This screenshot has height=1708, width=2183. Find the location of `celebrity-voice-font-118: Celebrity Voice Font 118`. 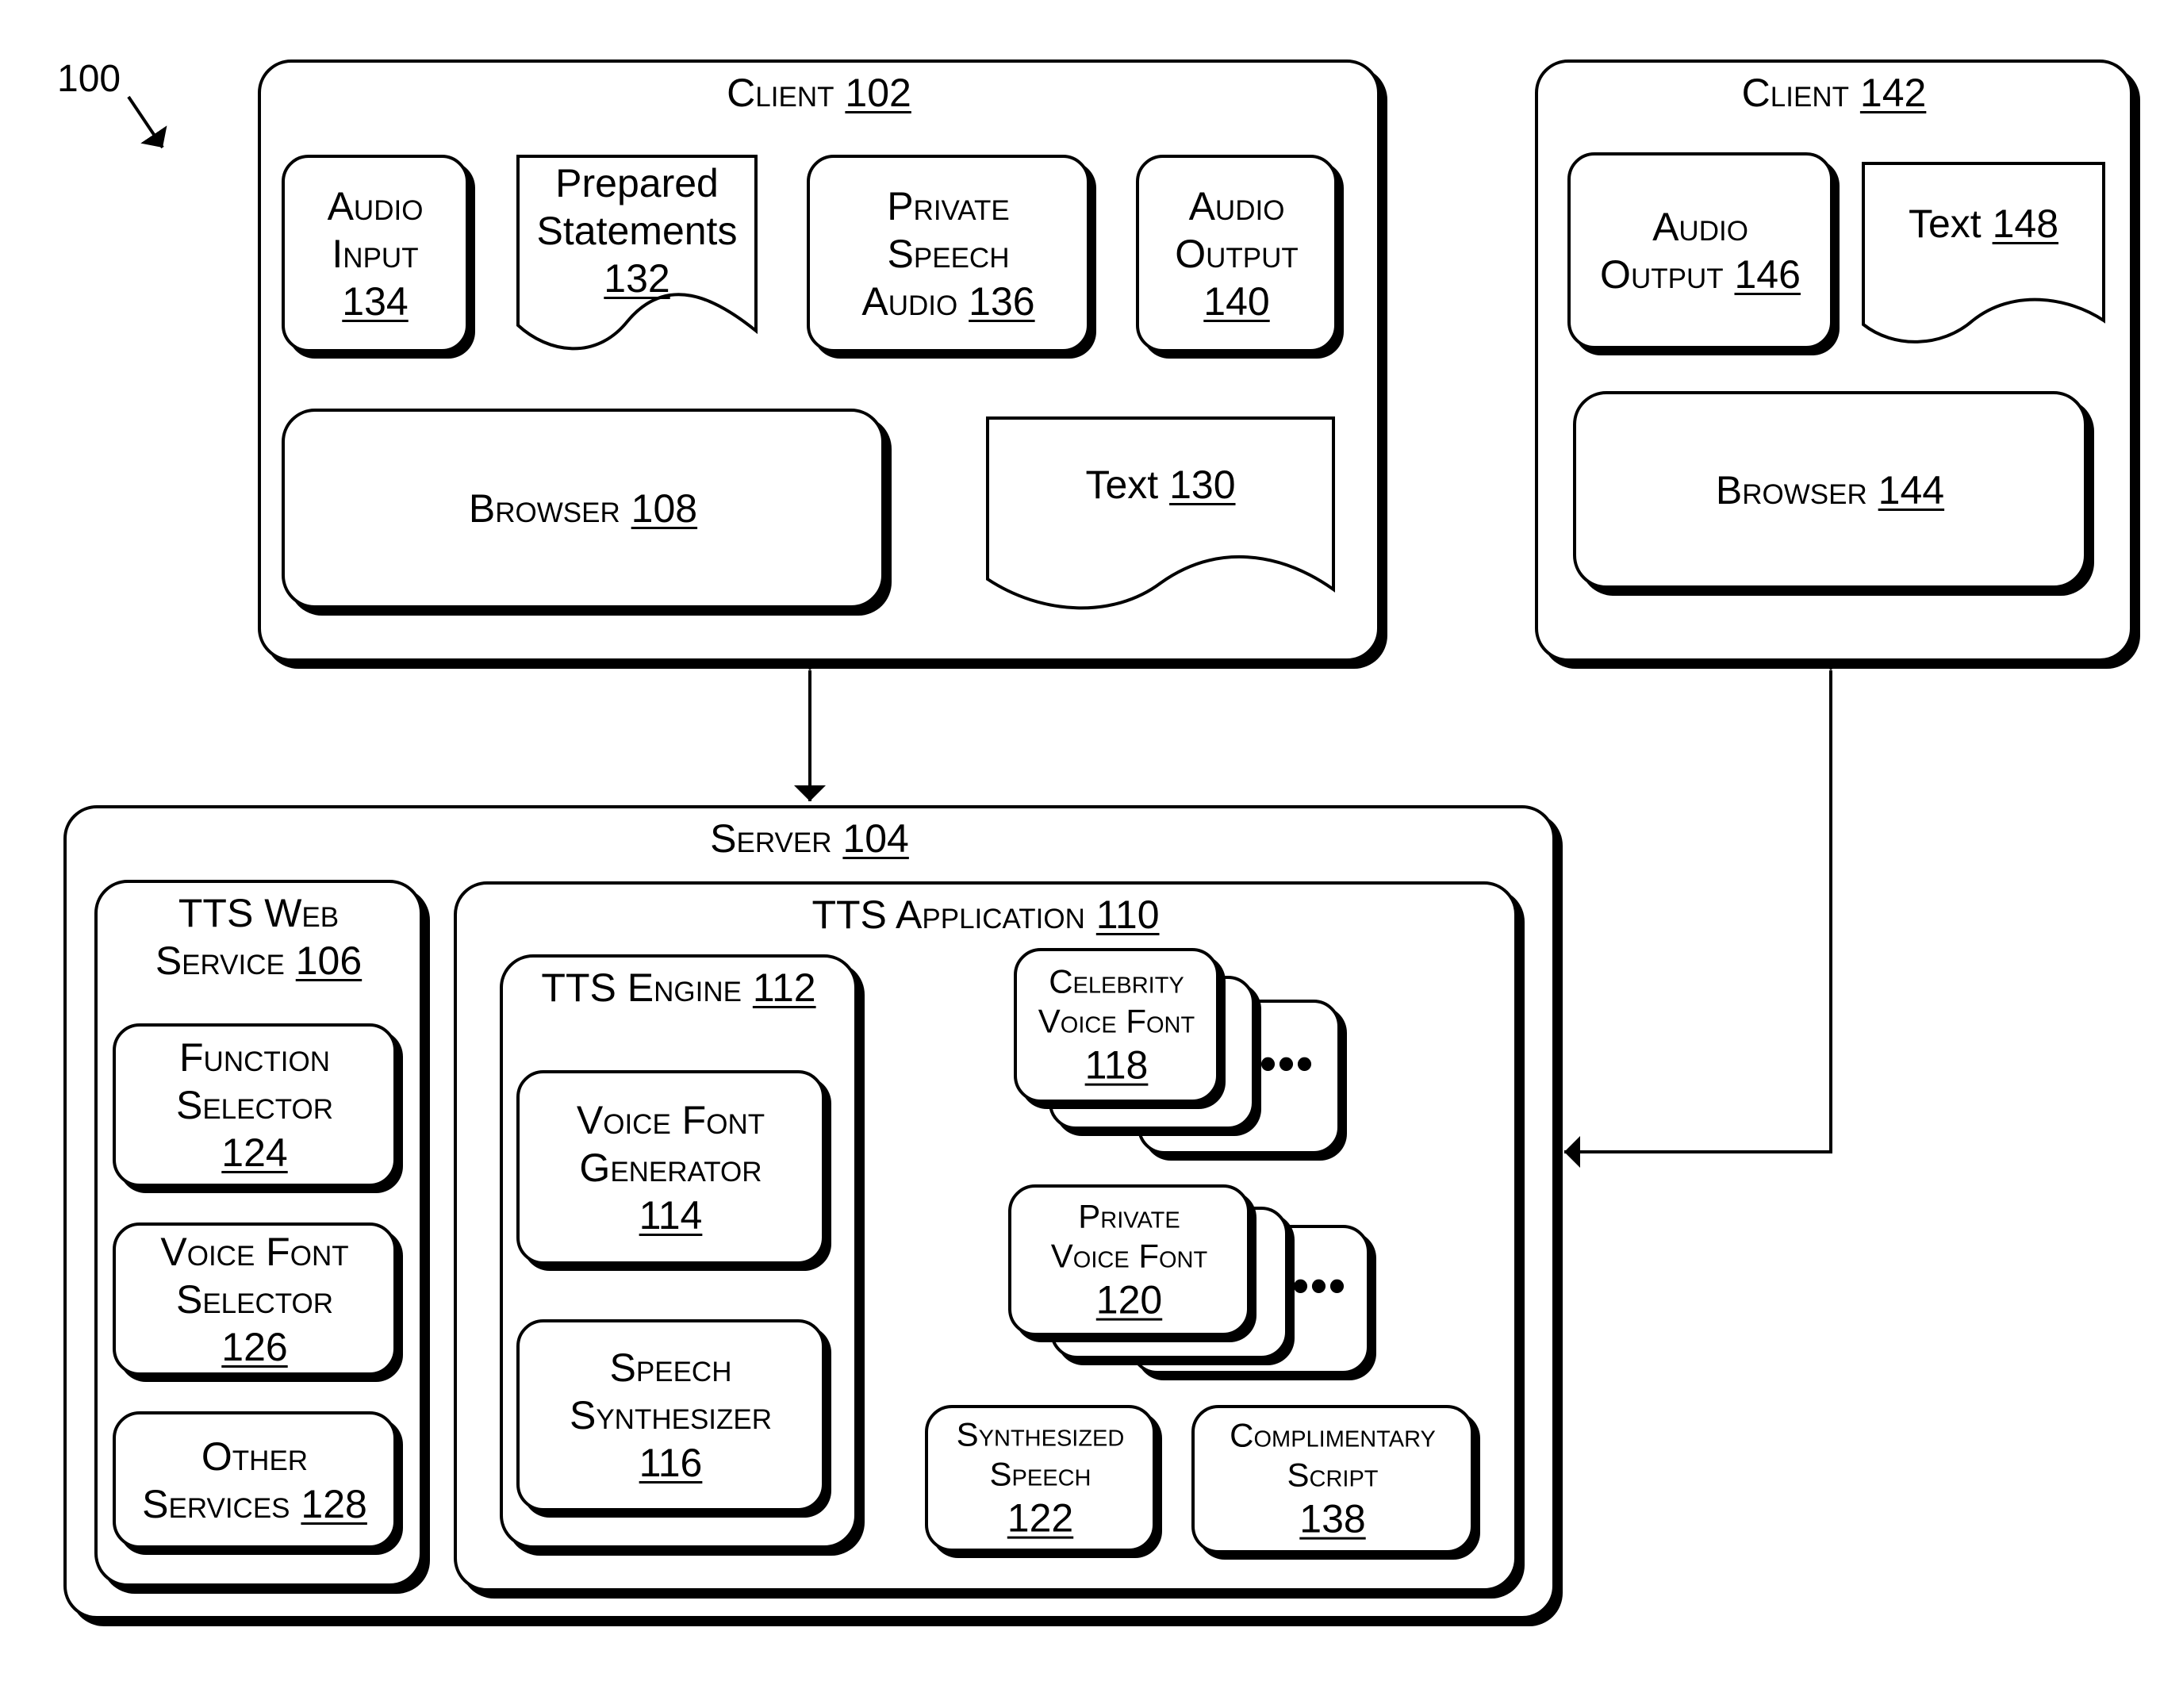

celebrity-voice-font-118: Celebrity Voice Font 118 is located at coordinates (1117, 1025).